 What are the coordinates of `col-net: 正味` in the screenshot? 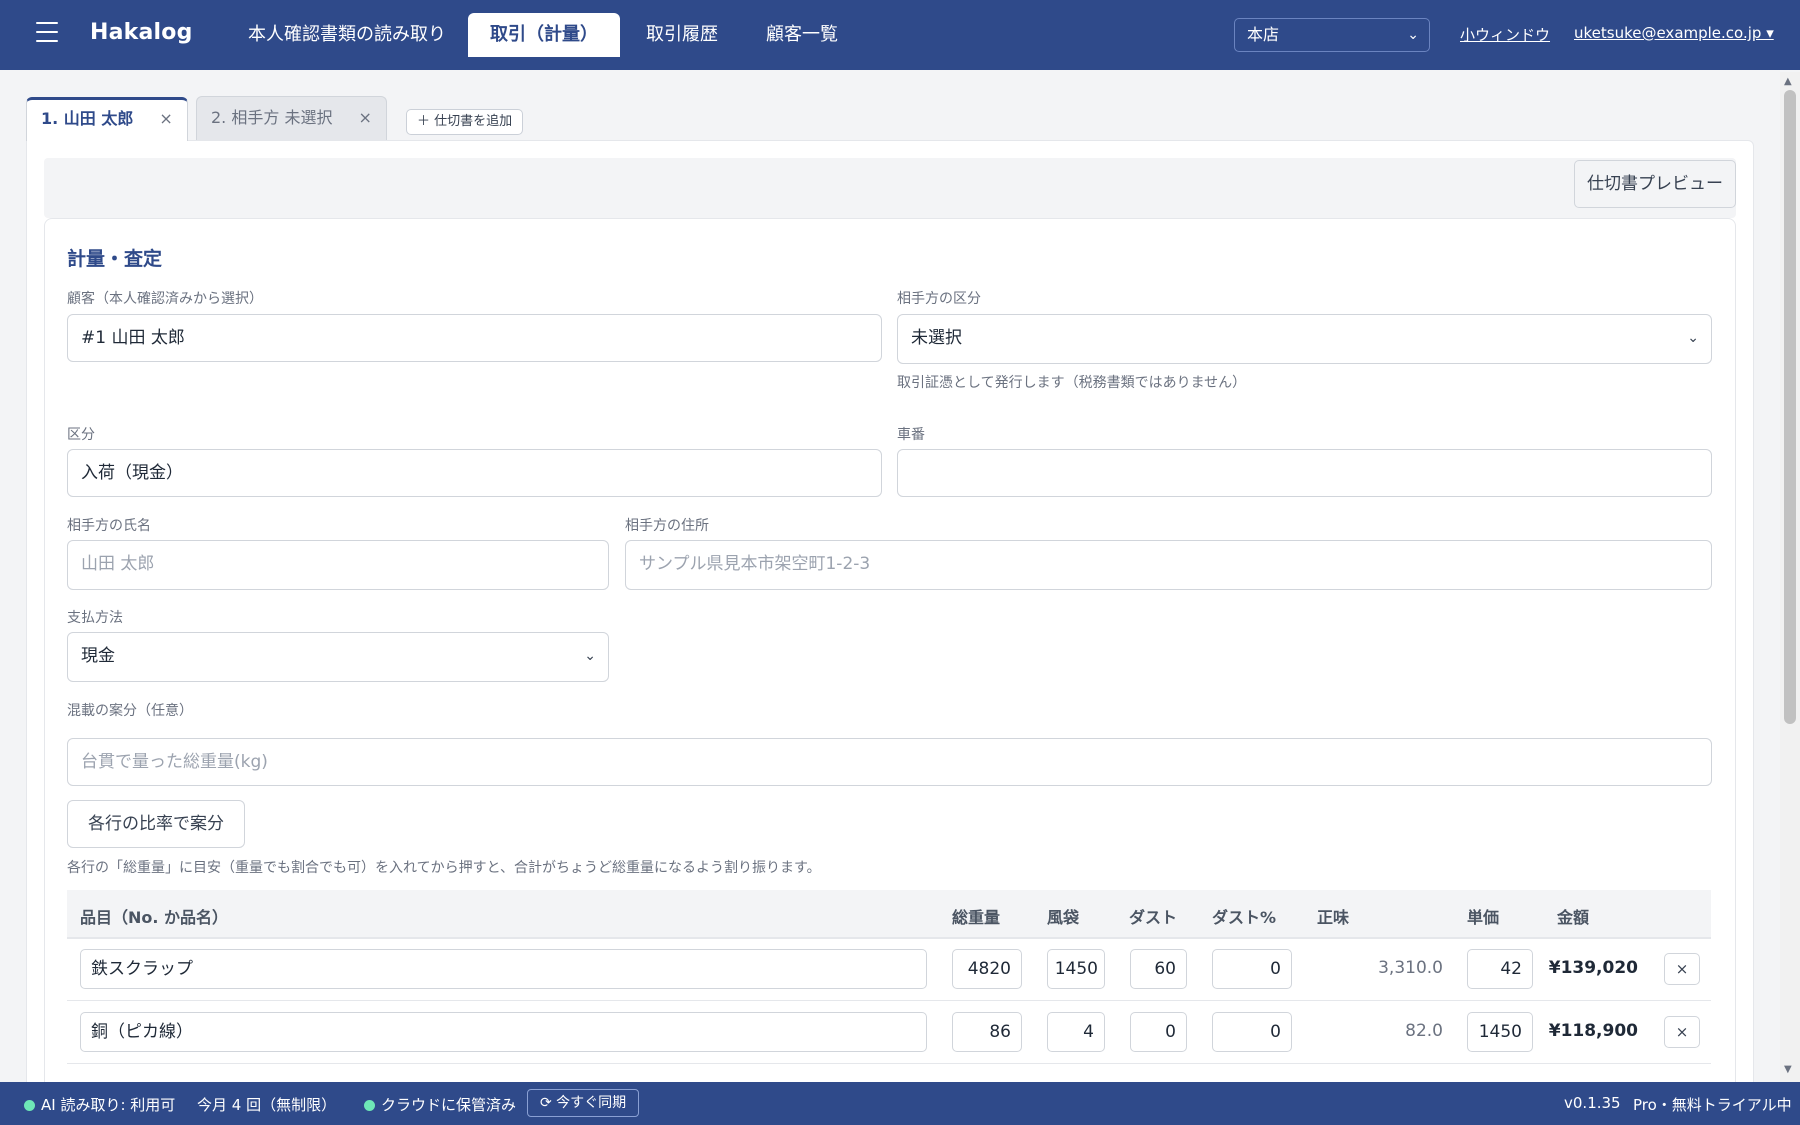 It's located at (1333, 917).